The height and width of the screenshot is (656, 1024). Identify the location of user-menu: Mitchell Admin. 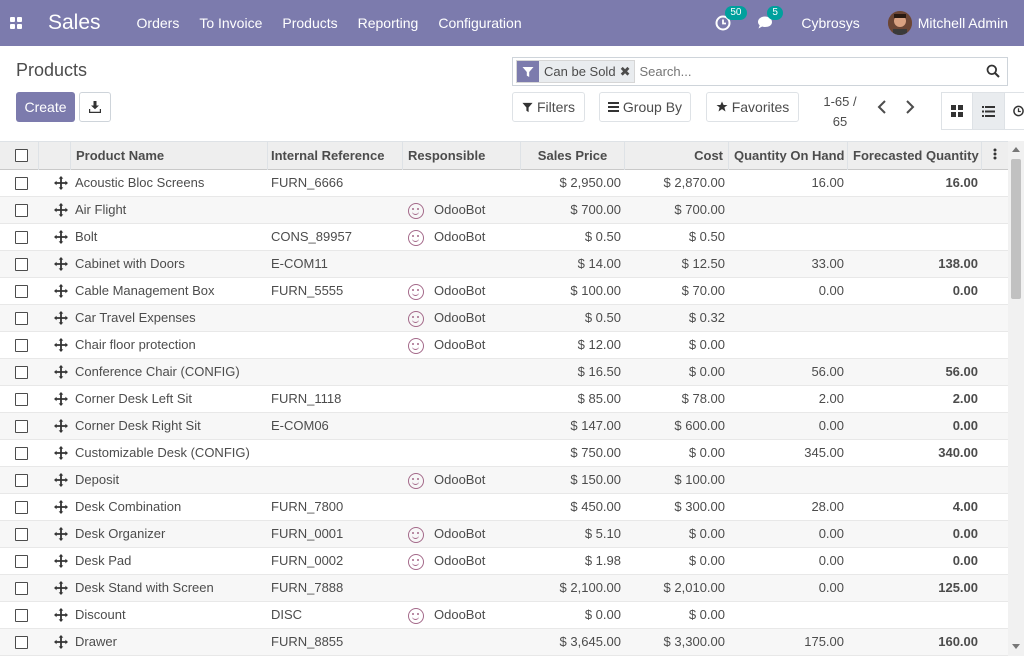
(963, 23).